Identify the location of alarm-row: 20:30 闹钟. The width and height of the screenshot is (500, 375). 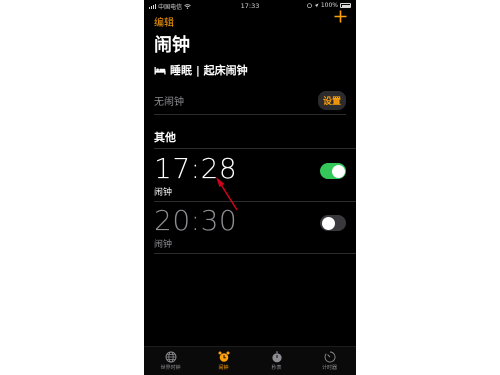
(255, 227).